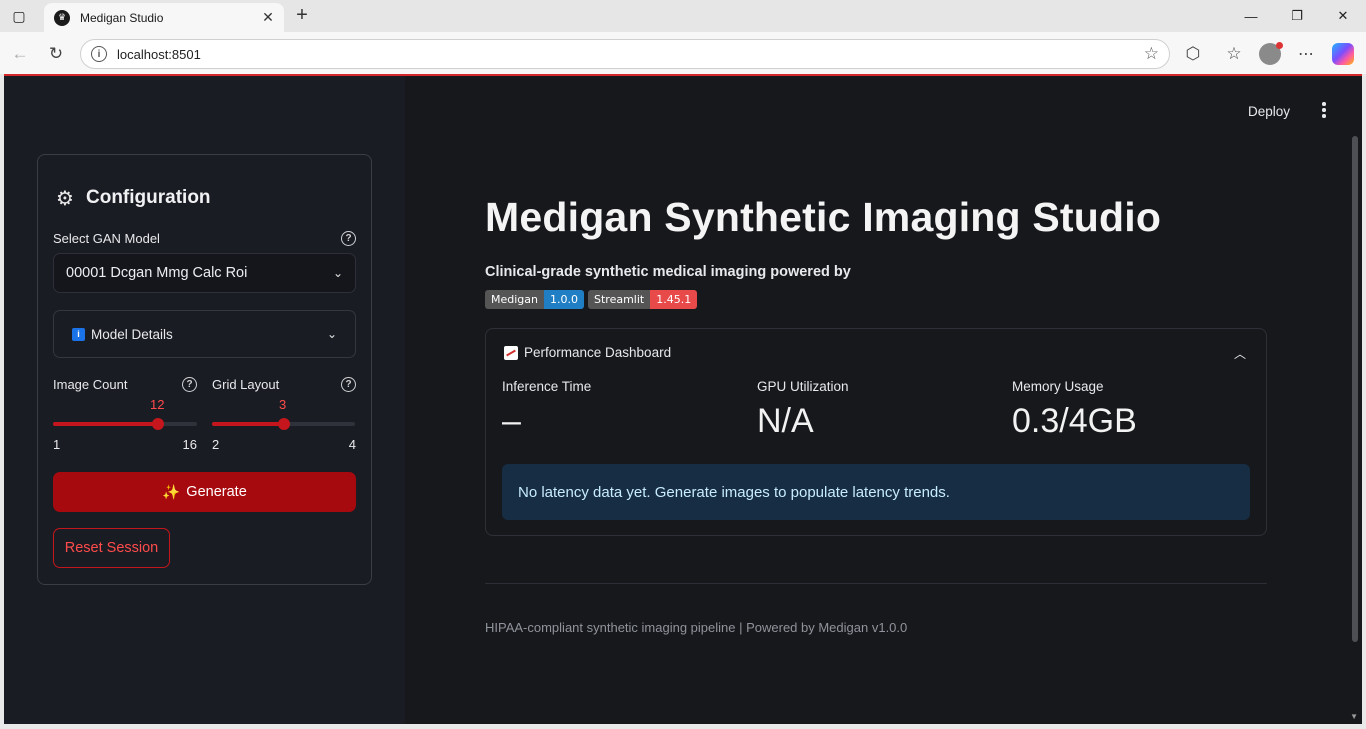 The width and height of the screenshot is (1366, 729). Describe the element at coordinates (1269, 111) in the screenshot. I see `deploy-button: Deploy` at that location.